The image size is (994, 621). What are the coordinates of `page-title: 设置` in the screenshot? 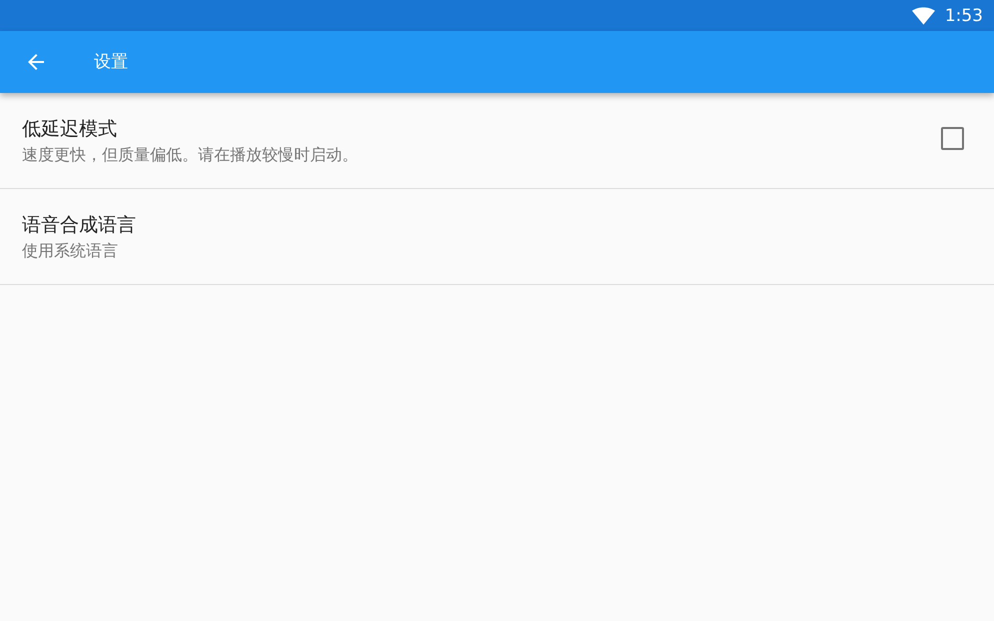 It's located at (111, 62).